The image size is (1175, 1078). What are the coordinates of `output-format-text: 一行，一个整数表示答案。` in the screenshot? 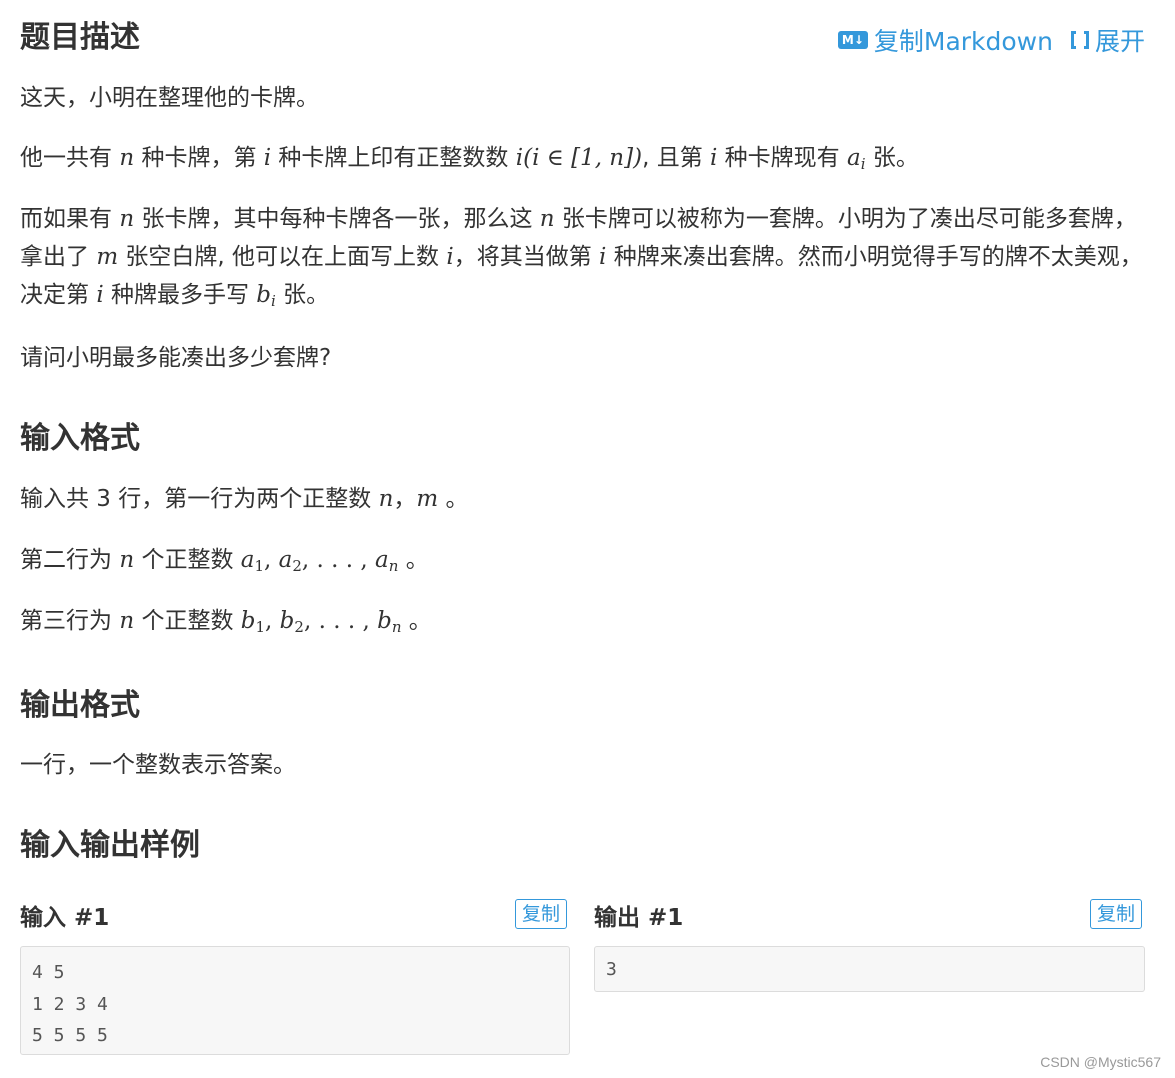 It's located at (158, 765).